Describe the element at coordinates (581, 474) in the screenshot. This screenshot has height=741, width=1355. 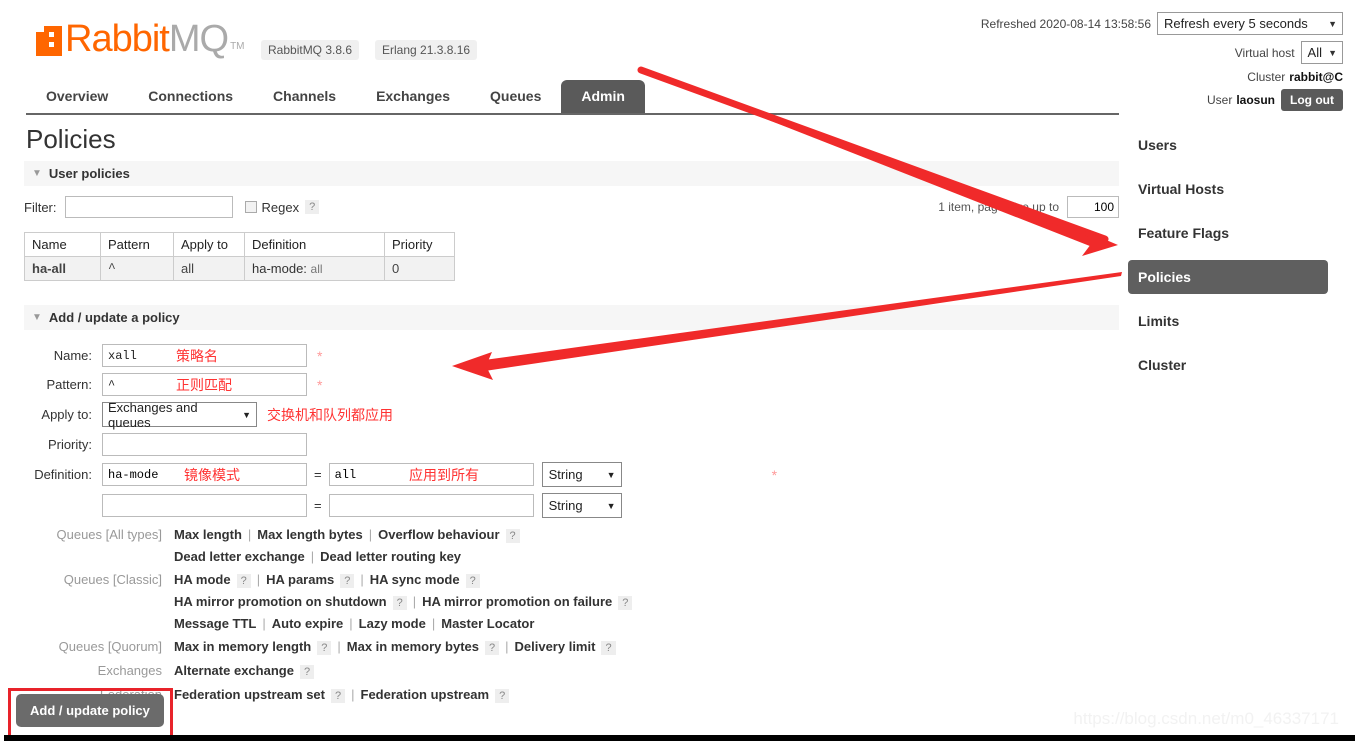
I see `definition-type-select-1: String ▼` at that location.